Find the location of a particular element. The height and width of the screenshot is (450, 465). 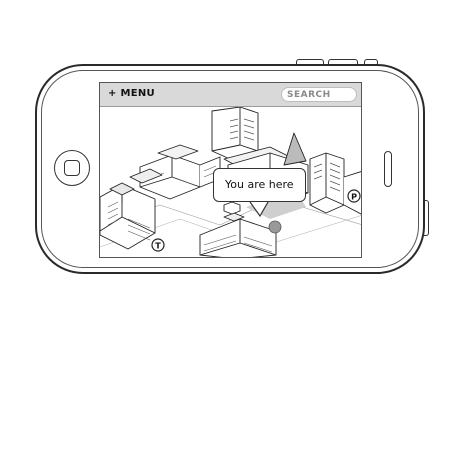

parking-marker-label: P is located at coordinates (354, 197).